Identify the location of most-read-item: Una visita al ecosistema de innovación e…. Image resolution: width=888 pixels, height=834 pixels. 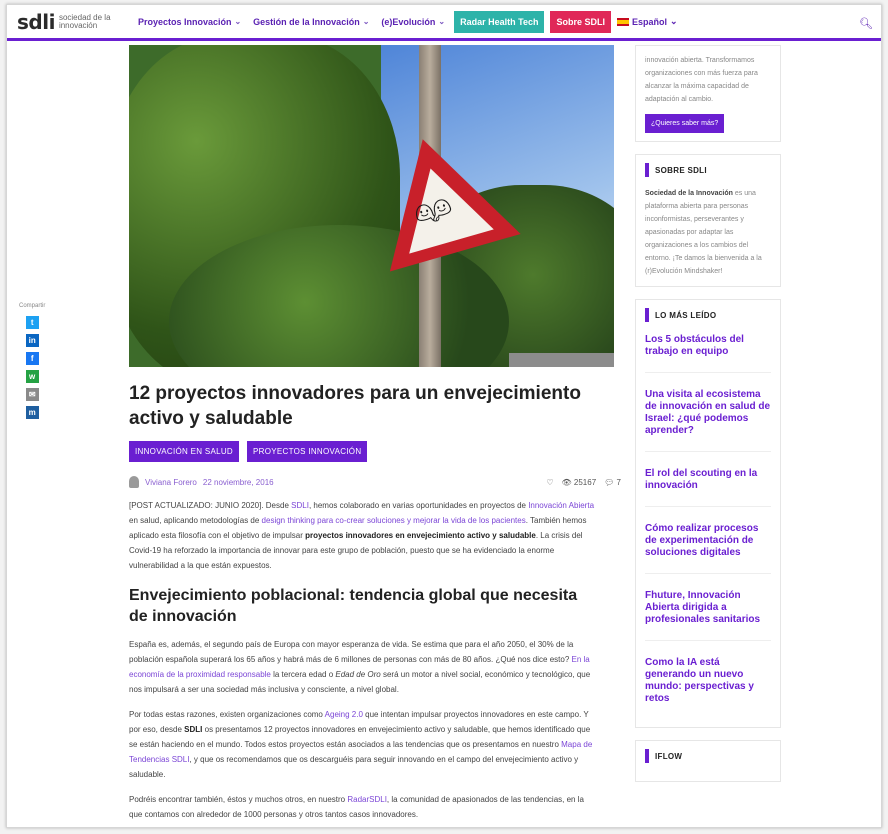
(708, 419).